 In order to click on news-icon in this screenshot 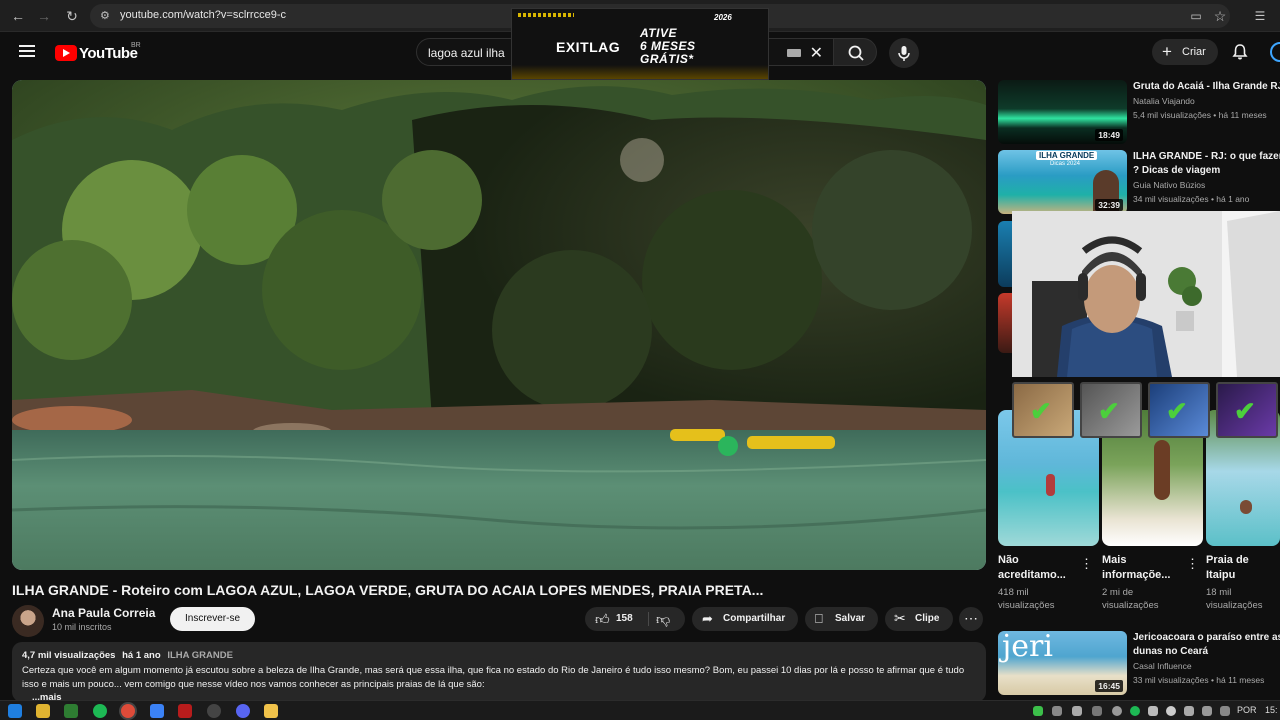, I will do `click(185, 711)`.